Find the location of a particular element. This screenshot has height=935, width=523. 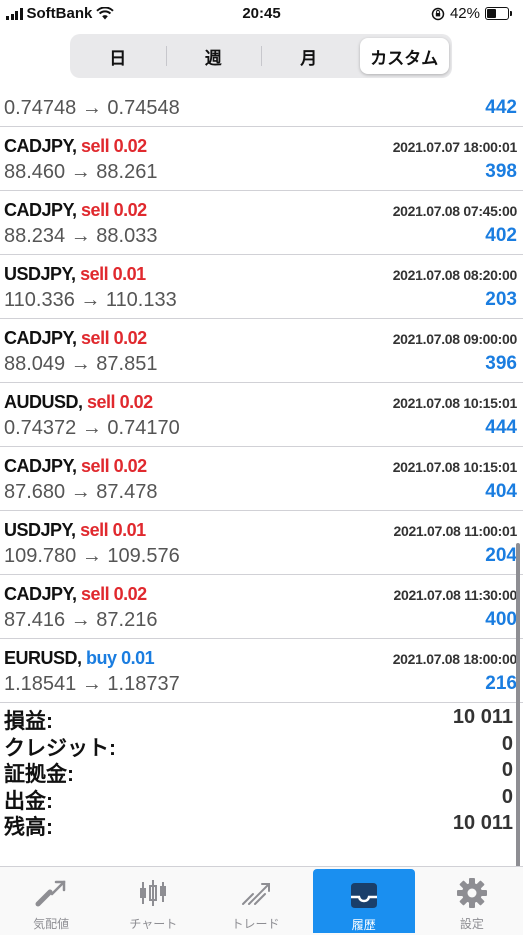

trade-row: 0.74748 → 0.74548 442 is located at coordinates (261, 107).